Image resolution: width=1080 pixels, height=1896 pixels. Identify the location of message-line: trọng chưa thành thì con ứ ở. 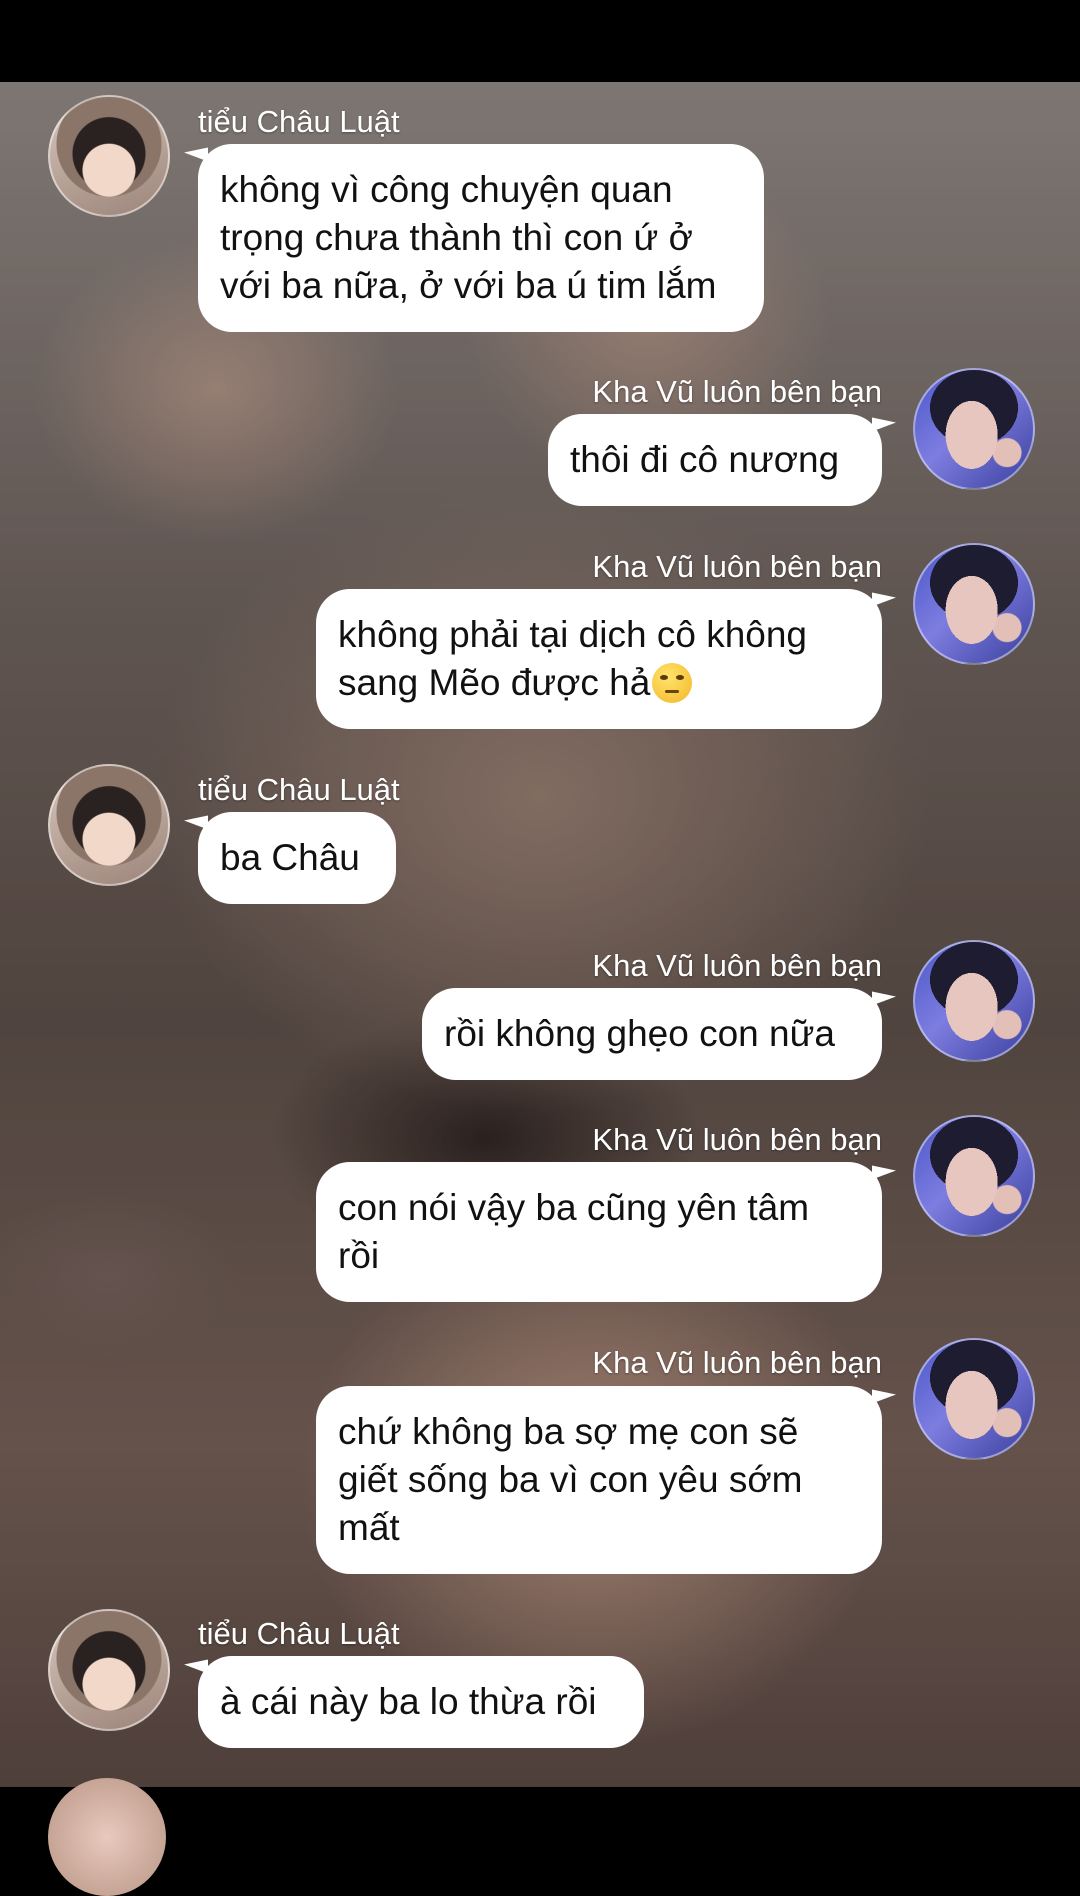
(456, 237).